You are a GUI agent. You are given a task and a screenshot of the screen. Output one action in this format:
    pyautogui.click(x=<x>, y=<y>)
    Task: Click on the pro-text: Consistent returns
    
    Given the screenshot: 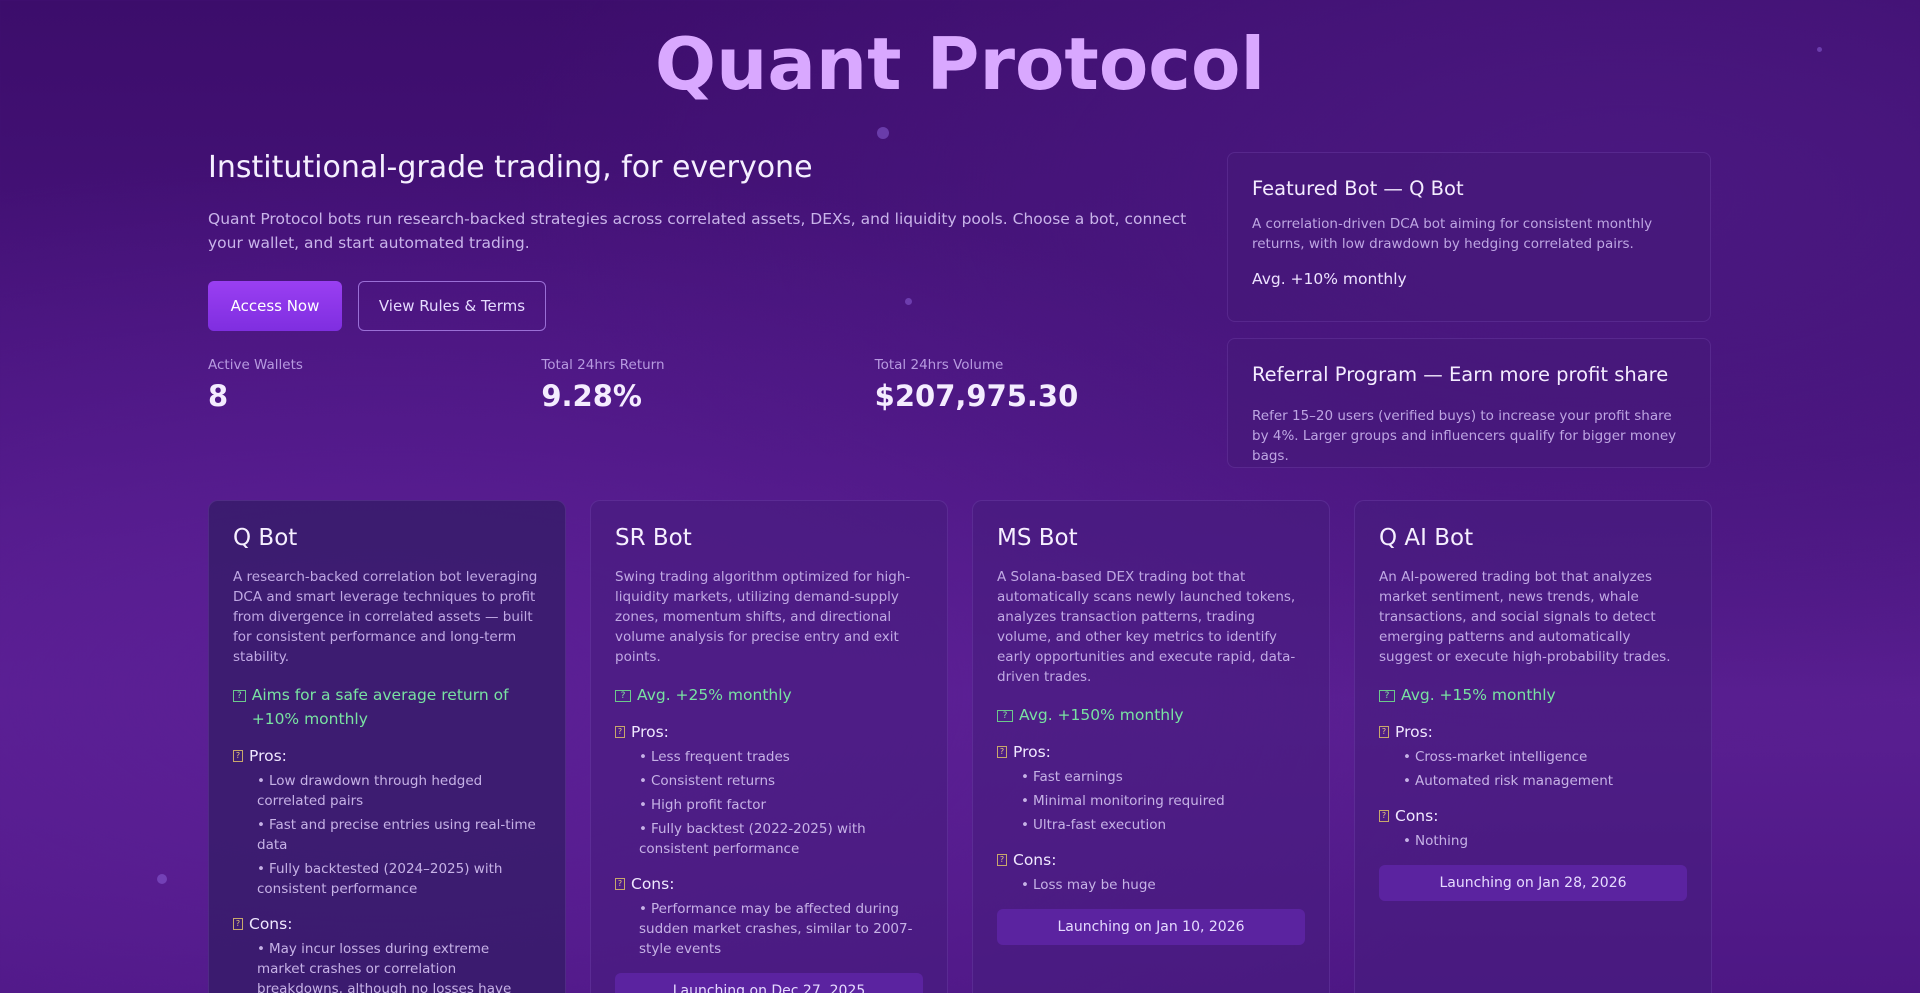 What is the action you would take?
    pyautogui.click(x=713, y=781)
    